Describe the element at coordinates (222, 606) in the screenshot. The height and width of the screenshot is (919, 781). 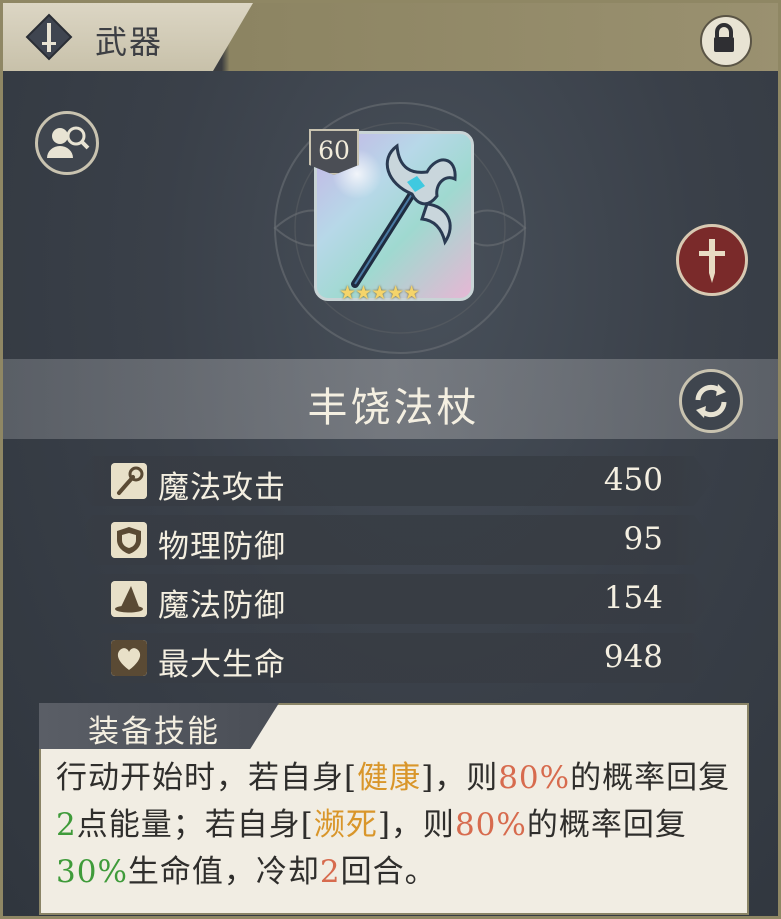
I see `stat-label: 魔法防御` at that location.